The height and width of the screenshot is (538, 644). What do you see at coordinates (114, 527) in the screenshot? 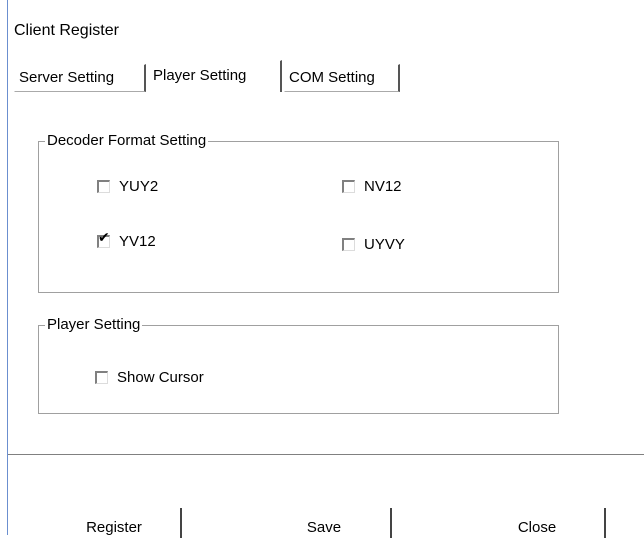
I see `register-button-label: Register` at bounding box center [114, 527].